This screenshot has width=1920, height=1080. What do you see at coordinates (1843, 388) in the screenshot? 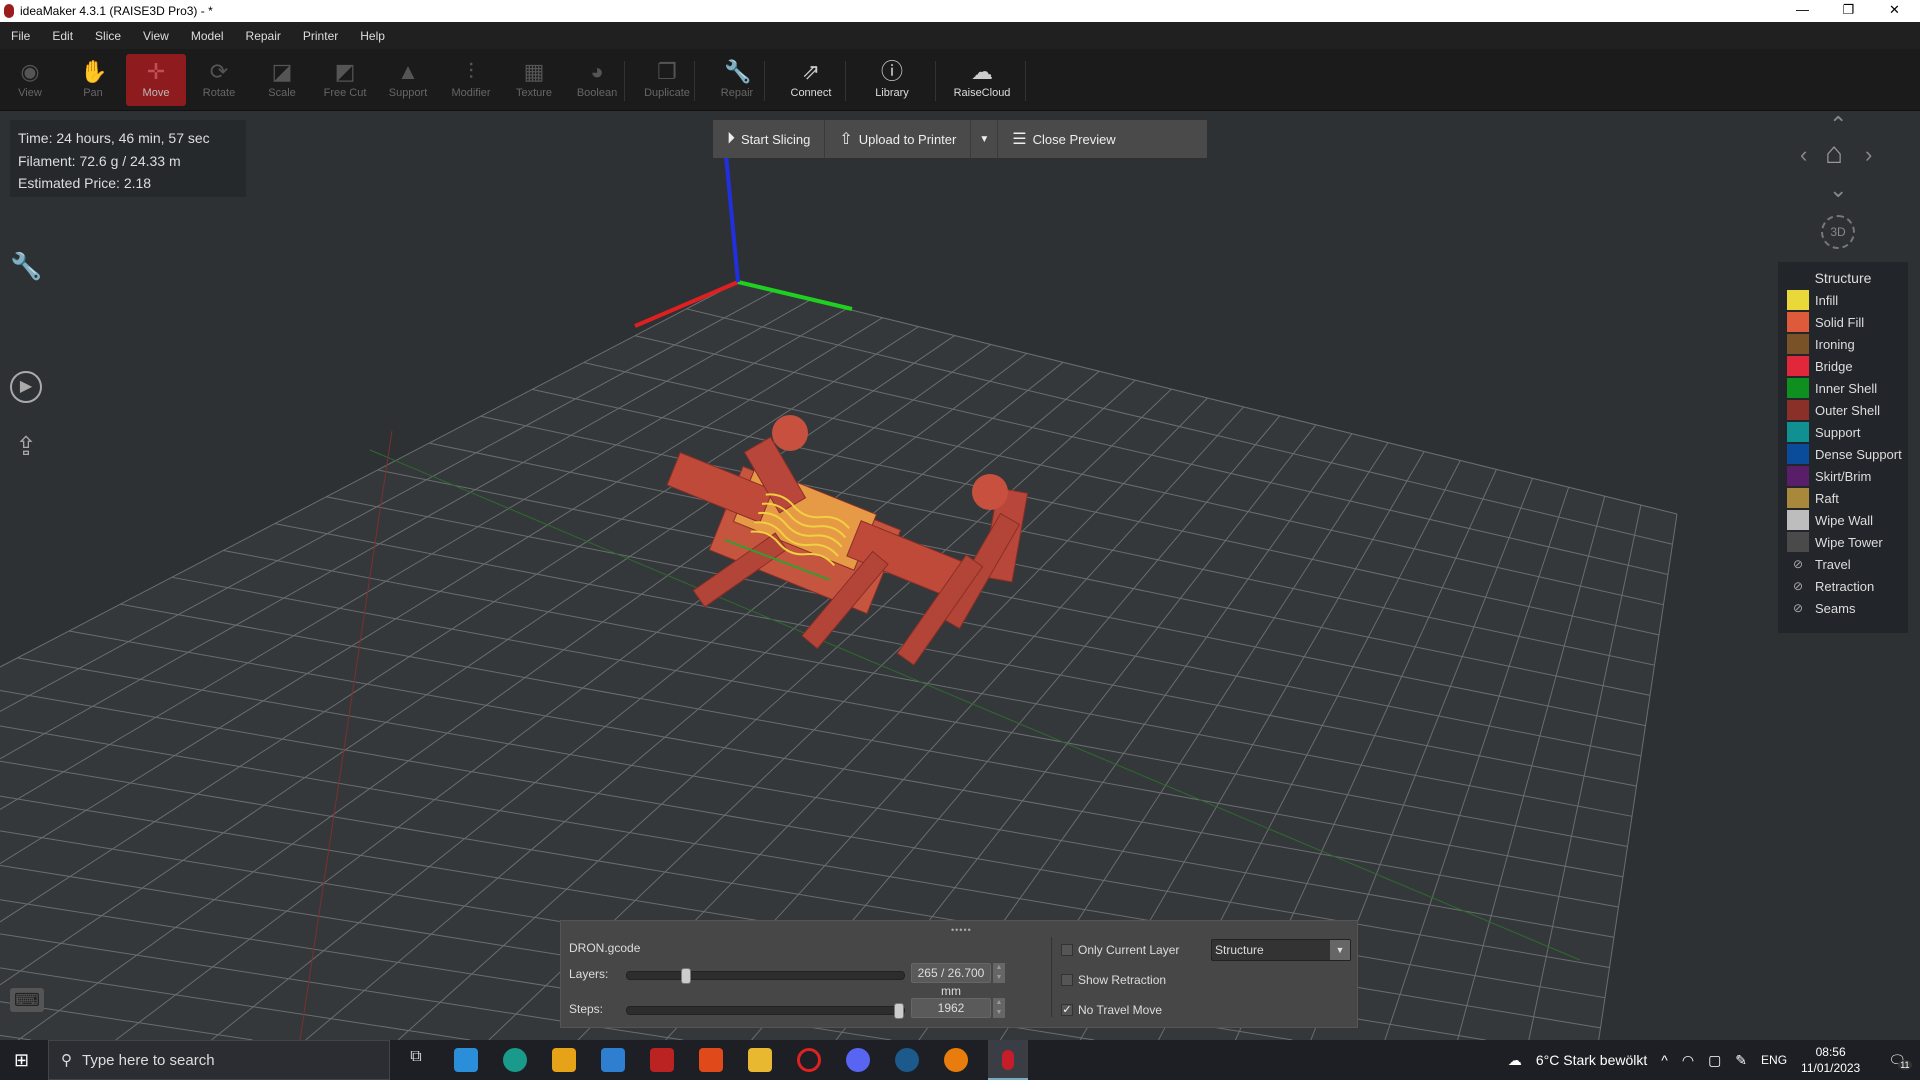
I see `legend-item: Inner Shell` at bounding box center [1843, 388].